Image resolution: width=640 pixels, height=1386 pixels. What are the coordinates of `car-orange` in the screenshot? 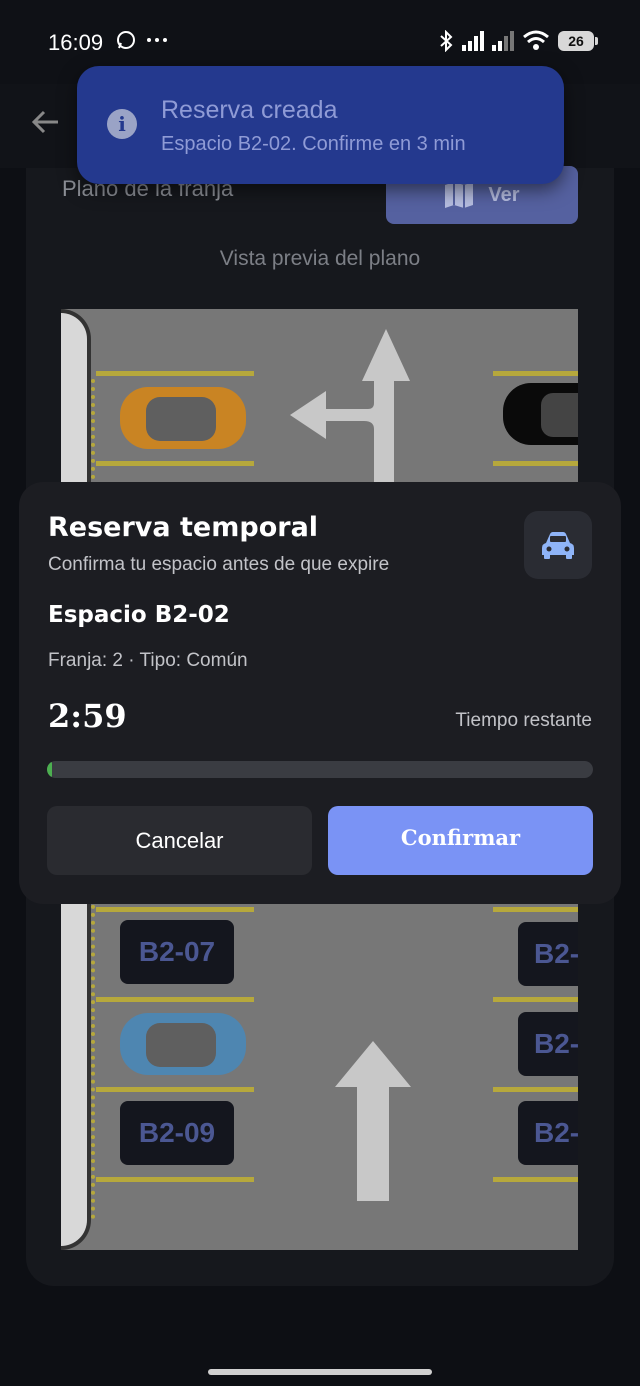 It's located at (183, 418).